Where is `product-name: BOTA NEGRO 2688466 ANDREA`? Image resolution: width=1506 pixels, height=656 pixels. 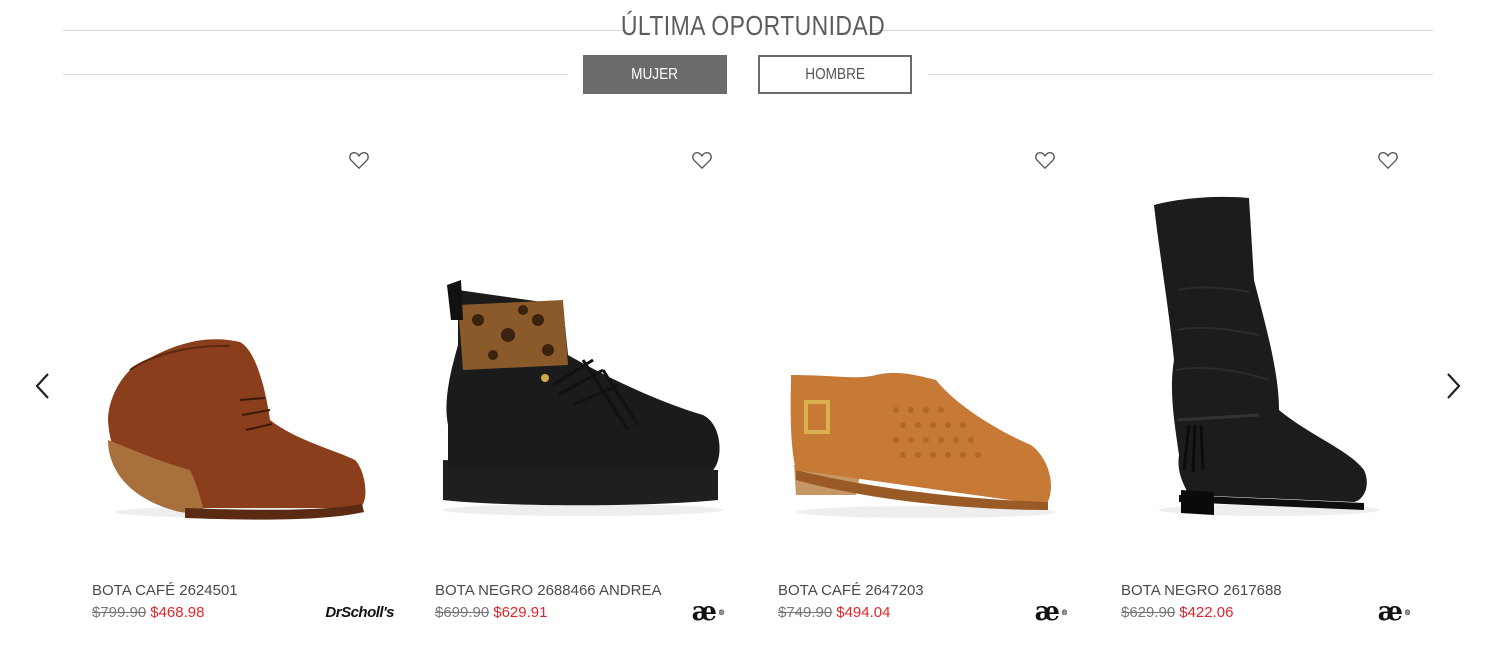 product-name: BOTA NEGRO 2688466 ANDREA is located at coordinates (548, 590).